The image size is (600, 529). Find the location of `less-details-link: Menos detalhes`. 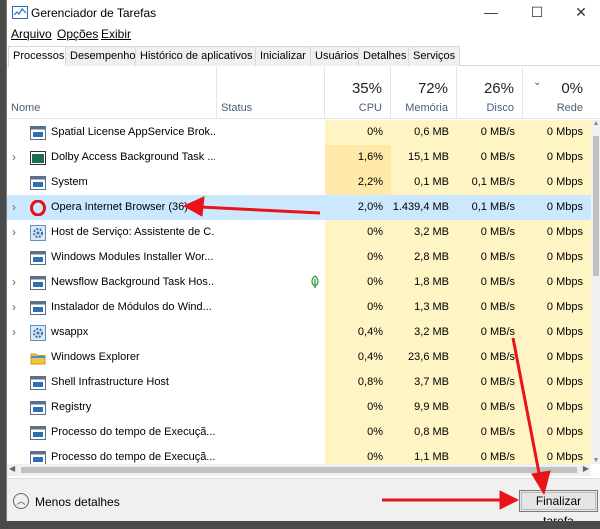

less-details-link: Menos detalhes is located at coordinates (77, 502).